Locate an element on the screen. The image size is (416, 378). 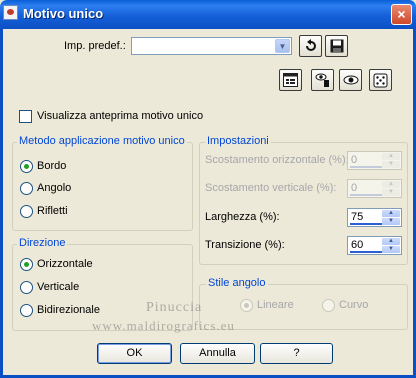
radio-verticale is located at coordinates (26, 287).